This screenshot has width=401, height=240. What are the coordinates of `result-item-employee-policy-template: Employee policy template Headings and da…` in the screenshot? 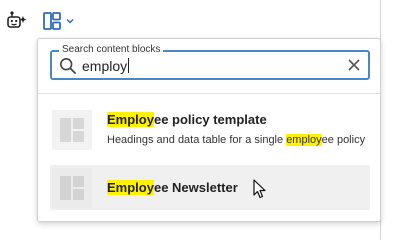 It's located at (210, 129).